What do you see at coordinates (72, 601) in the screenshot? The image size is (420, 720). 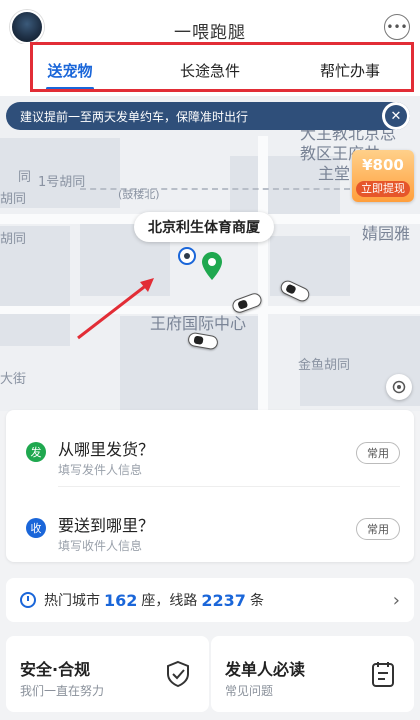 I see `hot-cities-label: 热门城市` at bounding box center [72, 601].